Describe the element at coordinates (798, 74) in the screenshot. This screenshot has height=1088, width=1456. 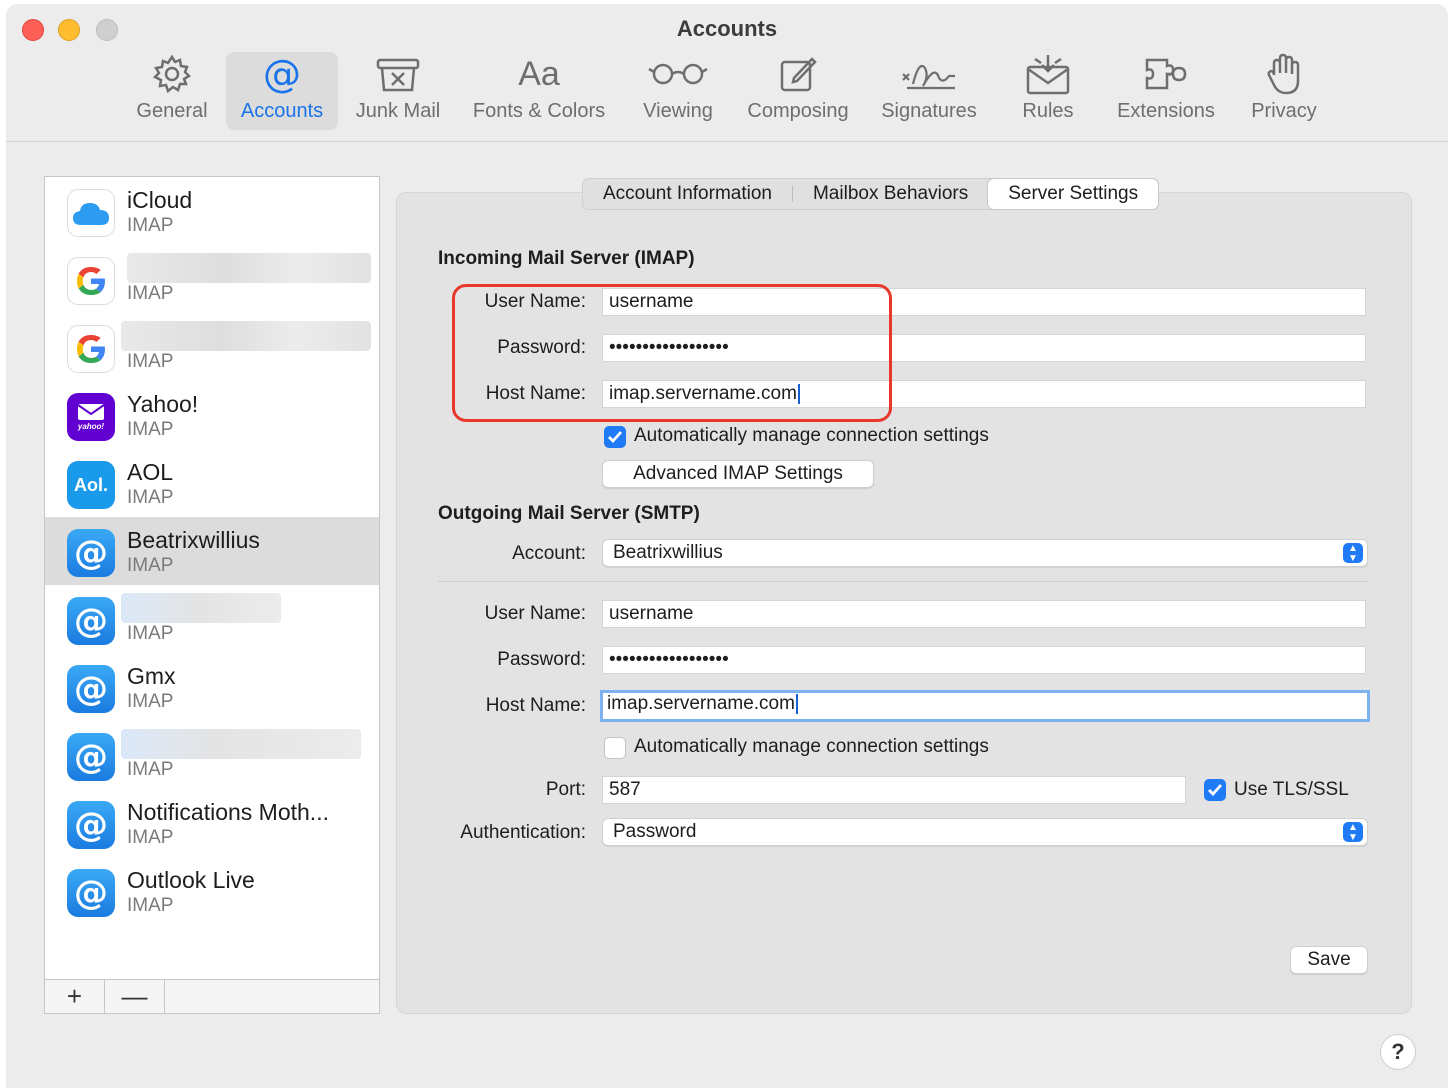
I see `compose-icon` at that location.